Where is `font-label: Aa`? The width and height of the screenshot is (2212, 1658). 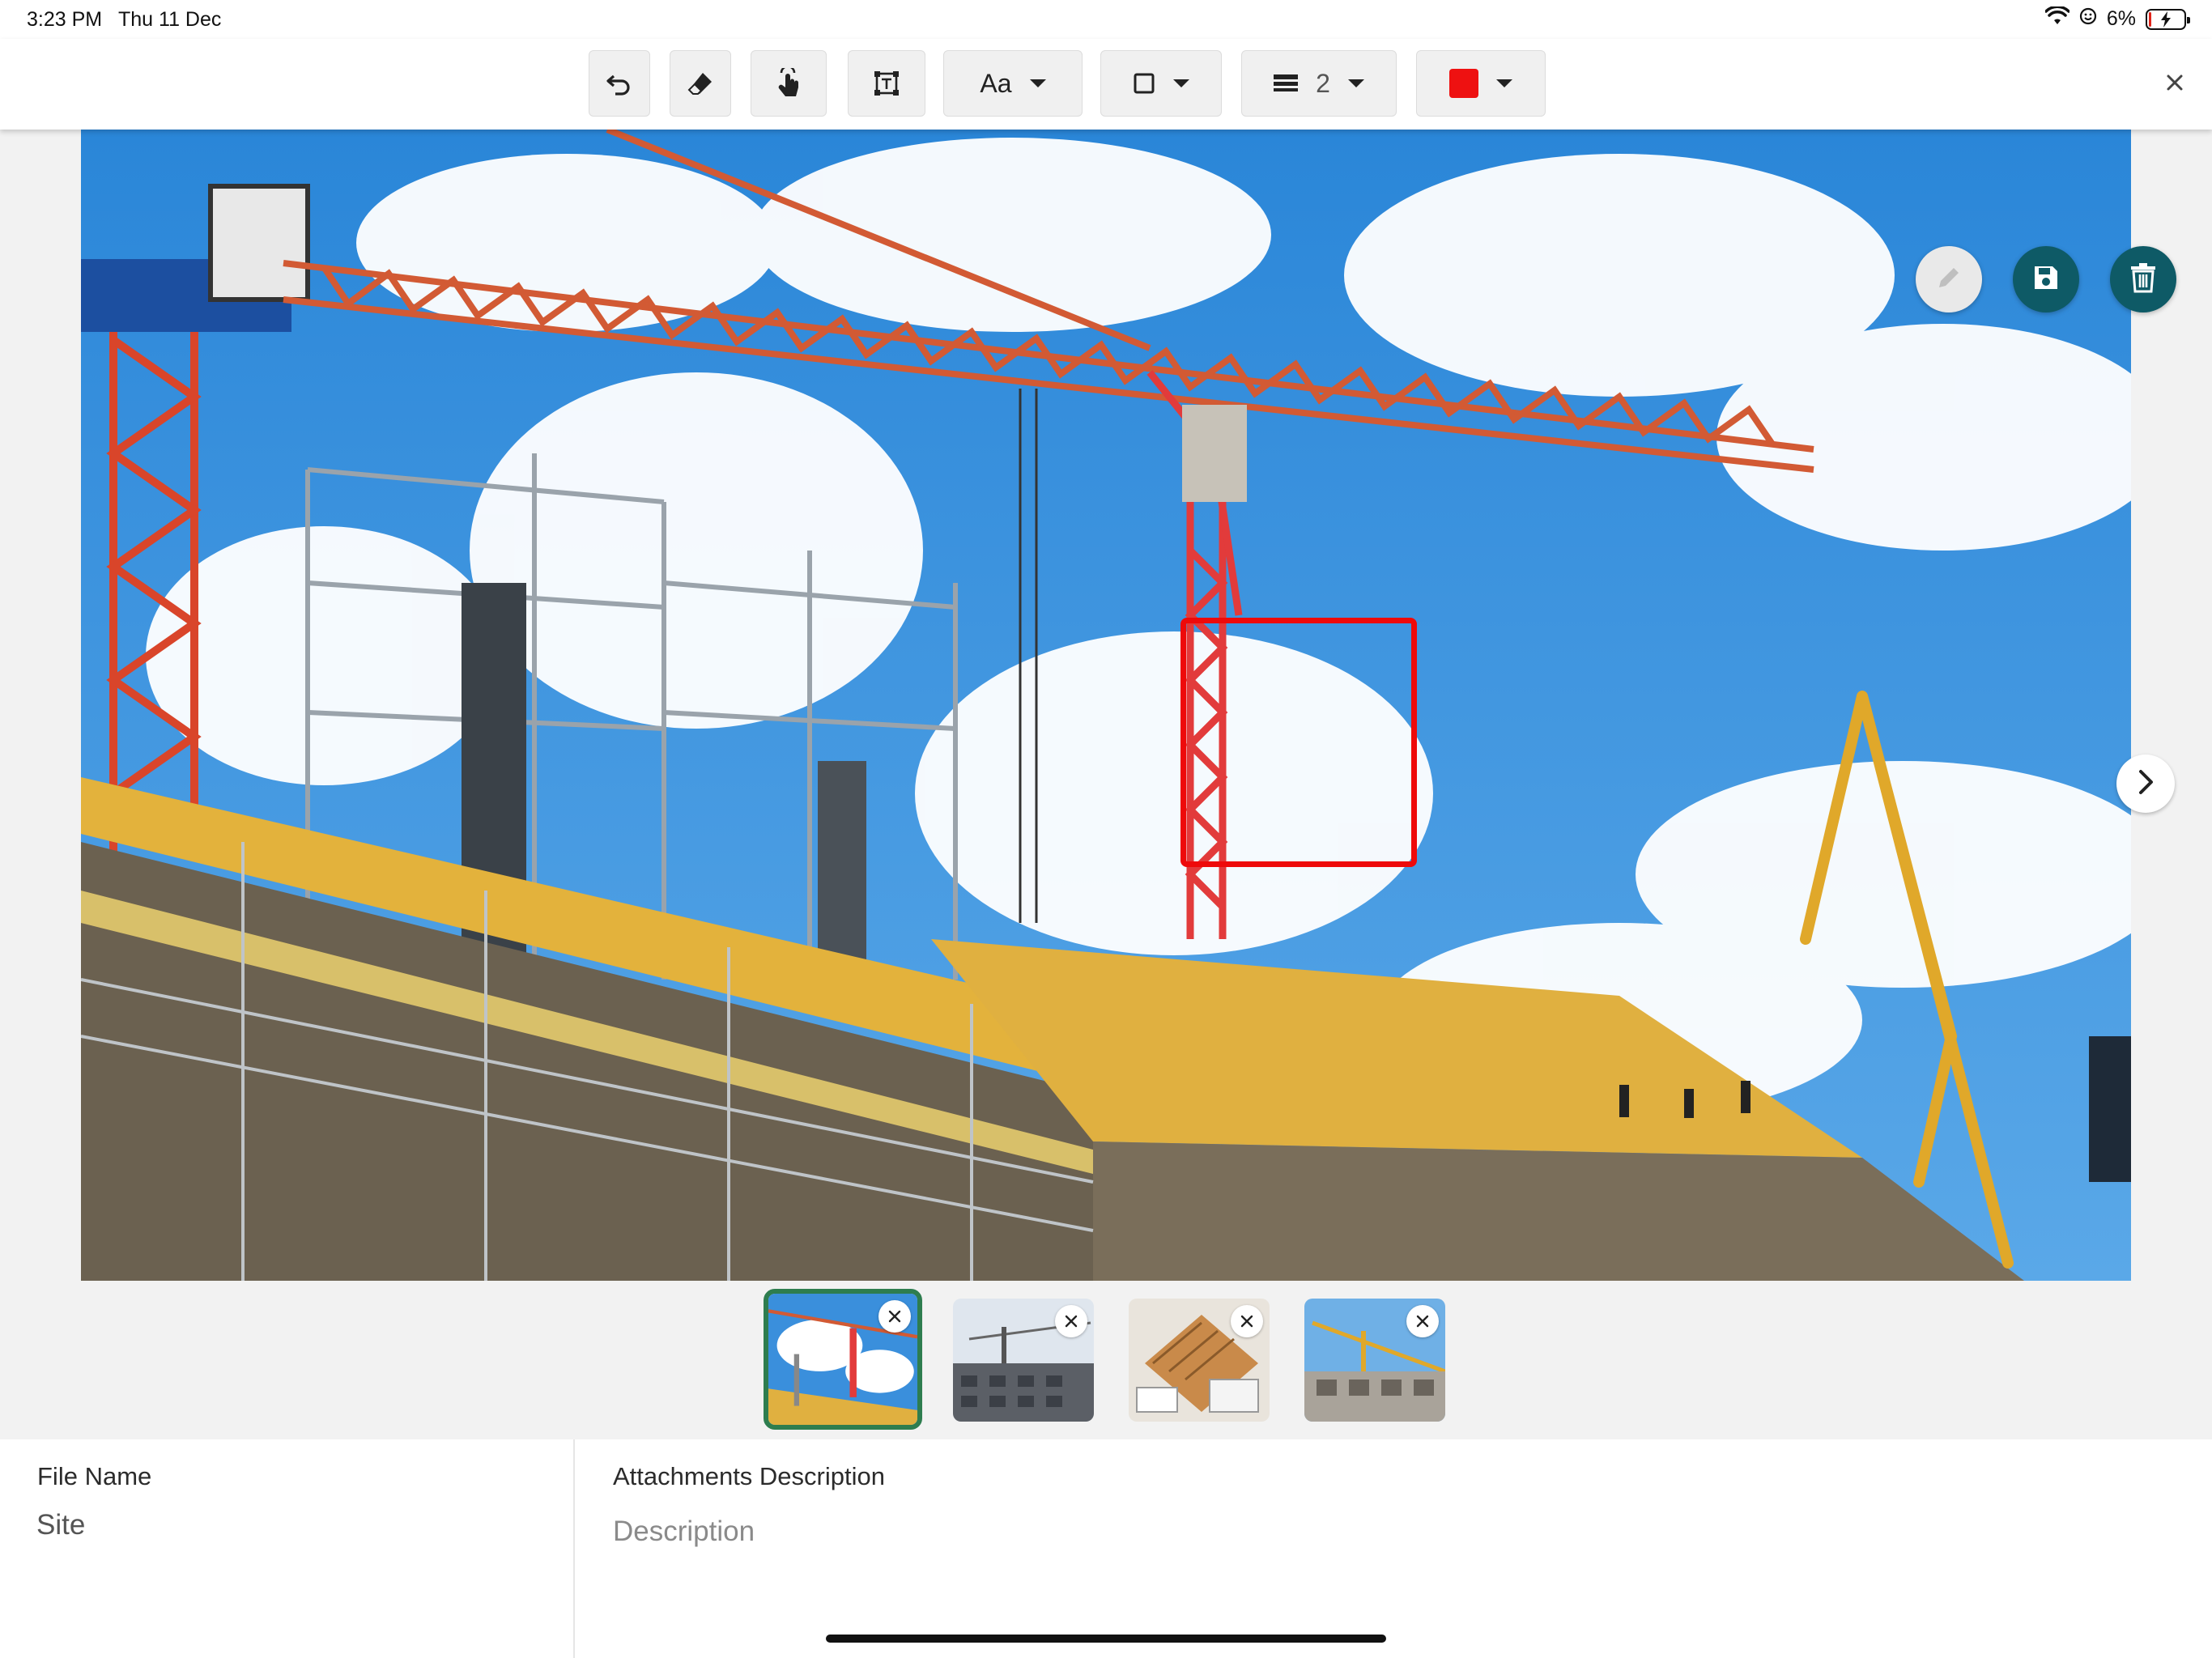
font-label: Aa is located at coordinates (996, 83).